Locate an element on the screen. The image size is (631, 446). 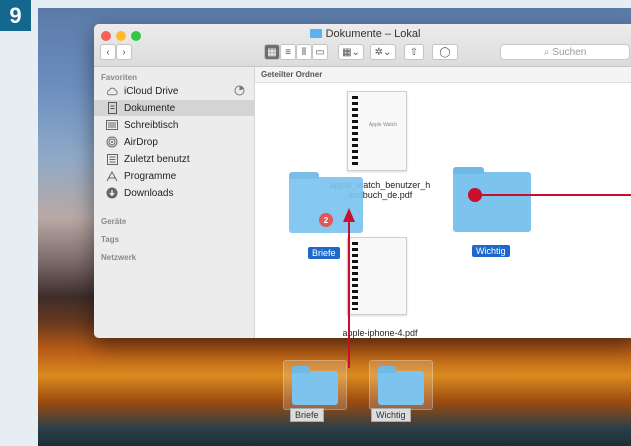
drag-arrow-head is located at coordinates (349, 215).